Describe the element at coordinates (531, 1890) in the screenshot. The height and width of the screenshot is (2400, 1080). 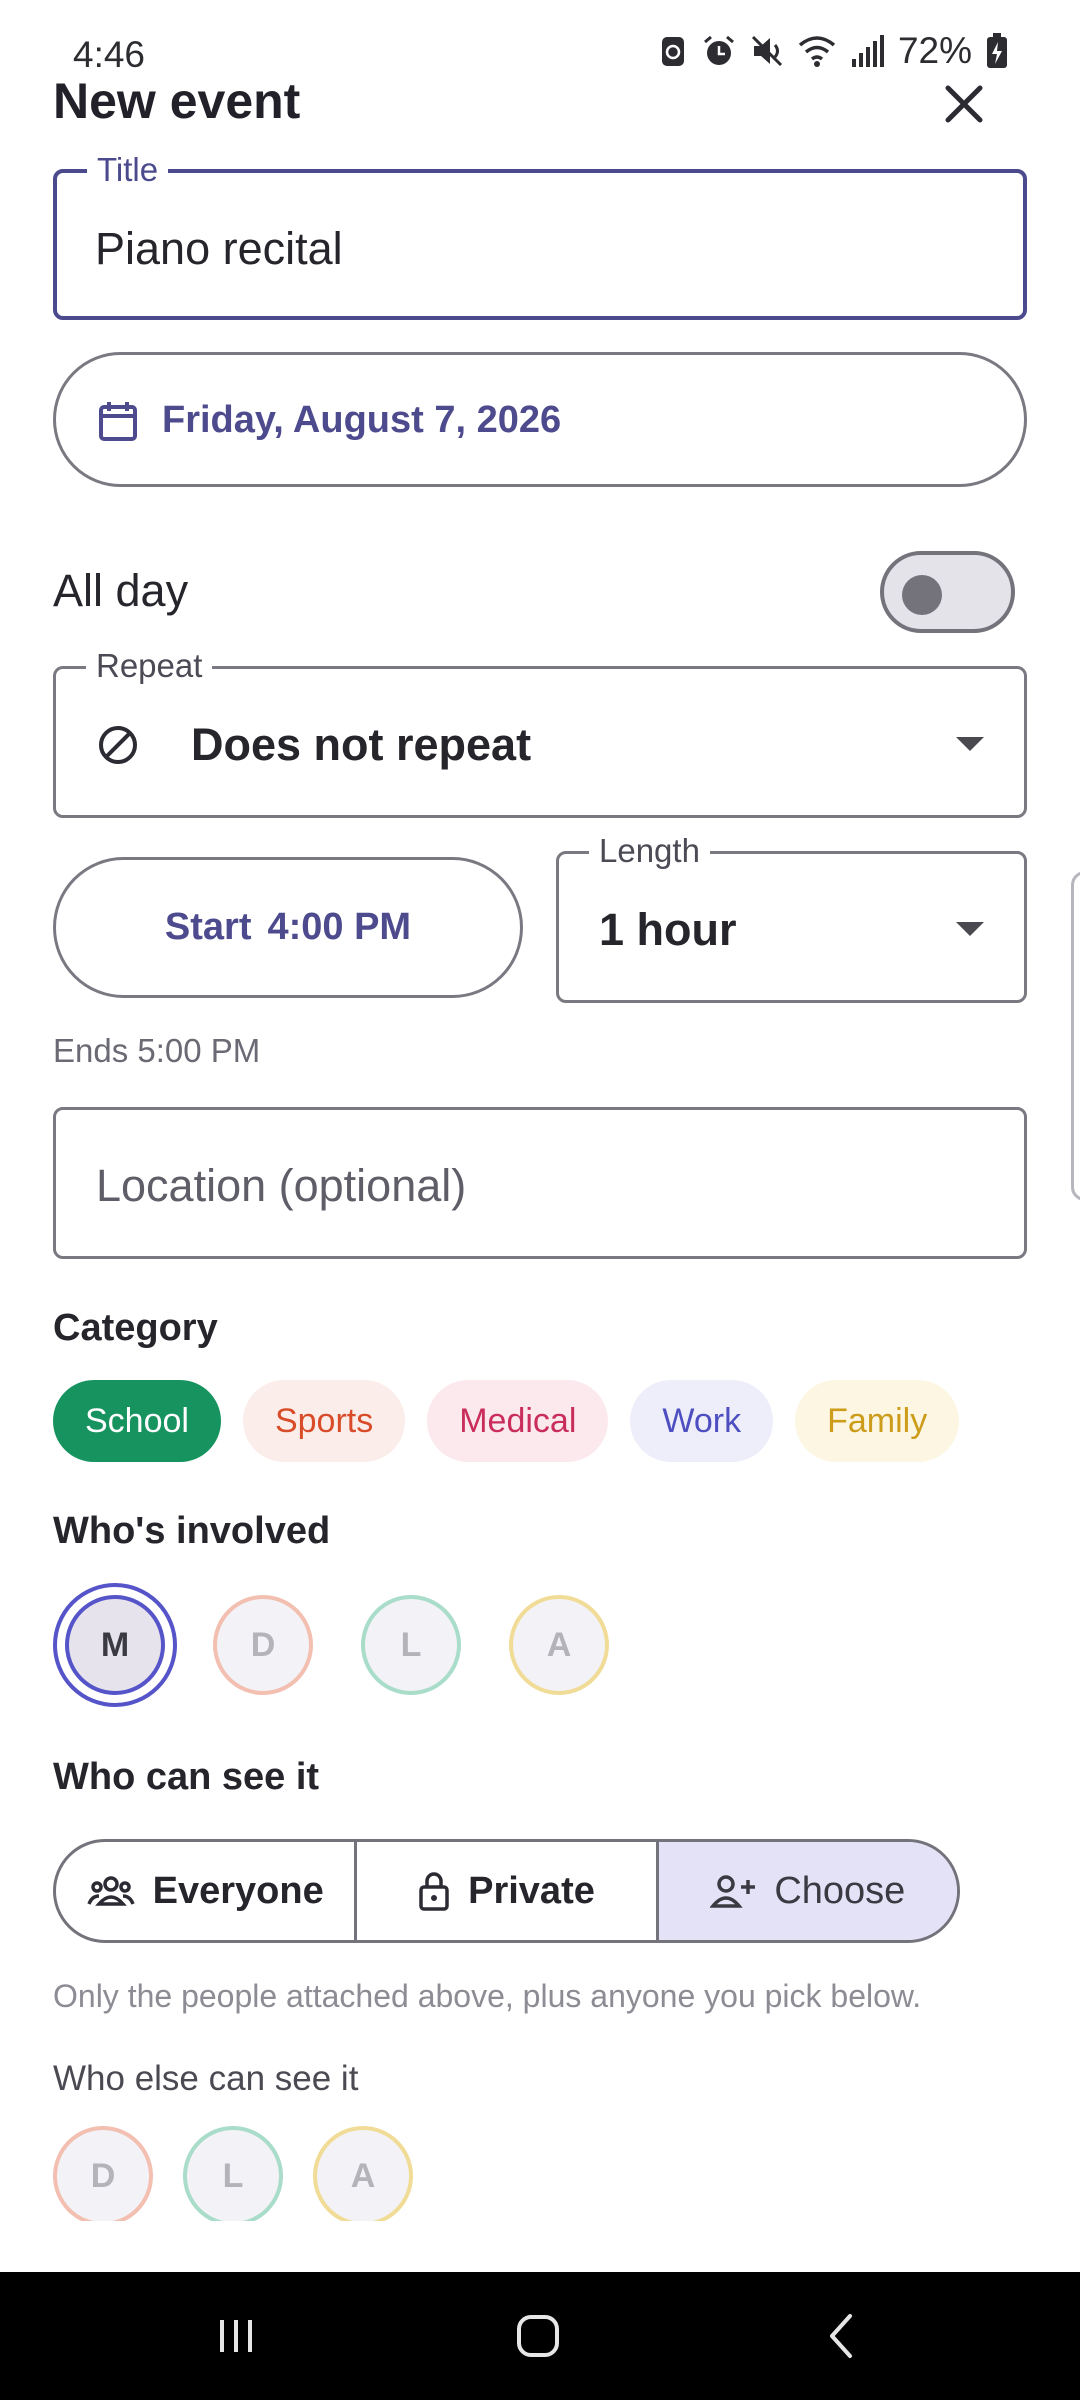
I see `private-label: Private` at that location.